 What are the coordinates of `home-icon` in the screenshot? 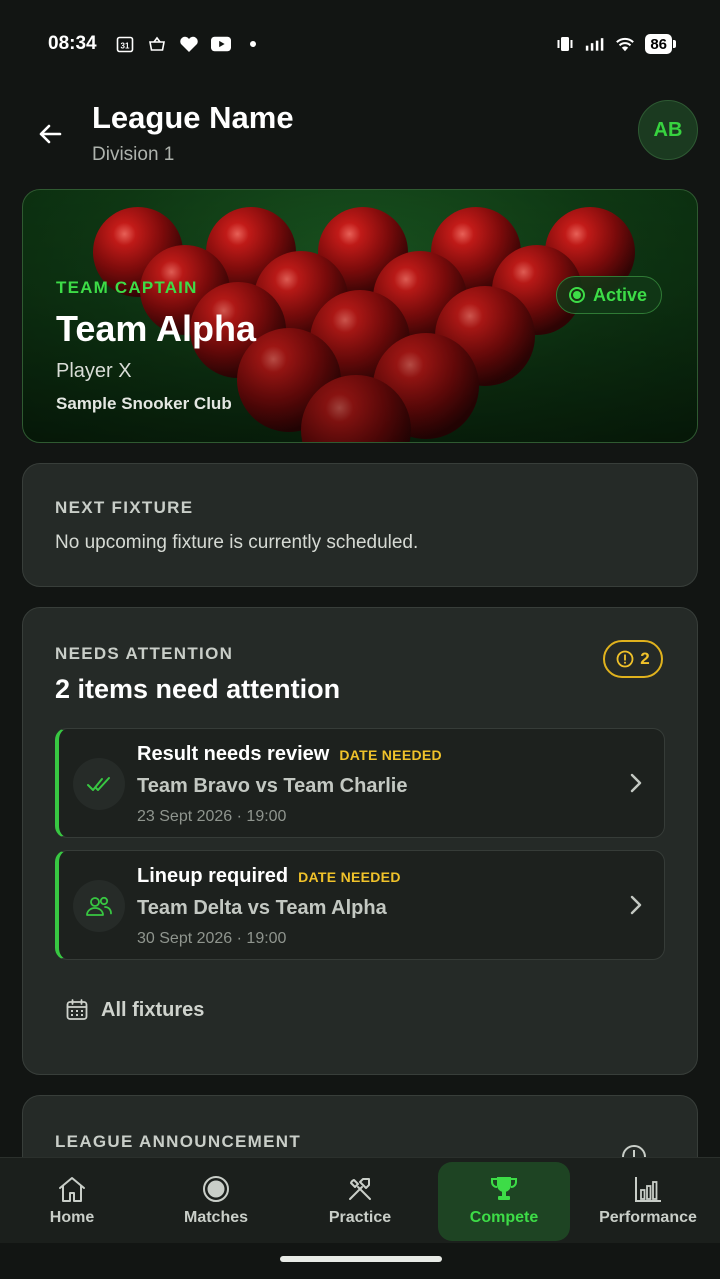 It's located at (72, 1189).